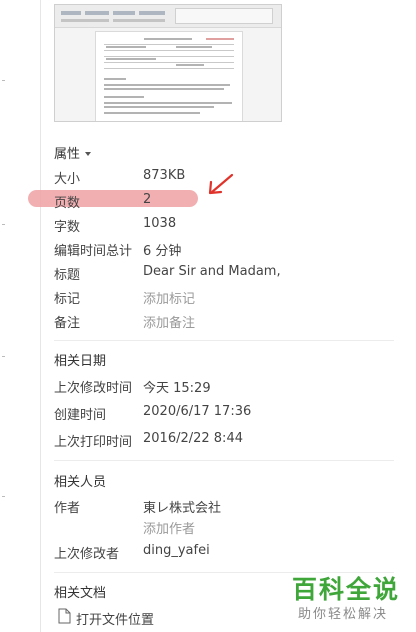 The width and height of the screenshot is (416, 632). What do you see at coordinates (182, 506) in the screenshot?
I see `people-value-author: 東レ株式会社` at bounding box center [182, 506].